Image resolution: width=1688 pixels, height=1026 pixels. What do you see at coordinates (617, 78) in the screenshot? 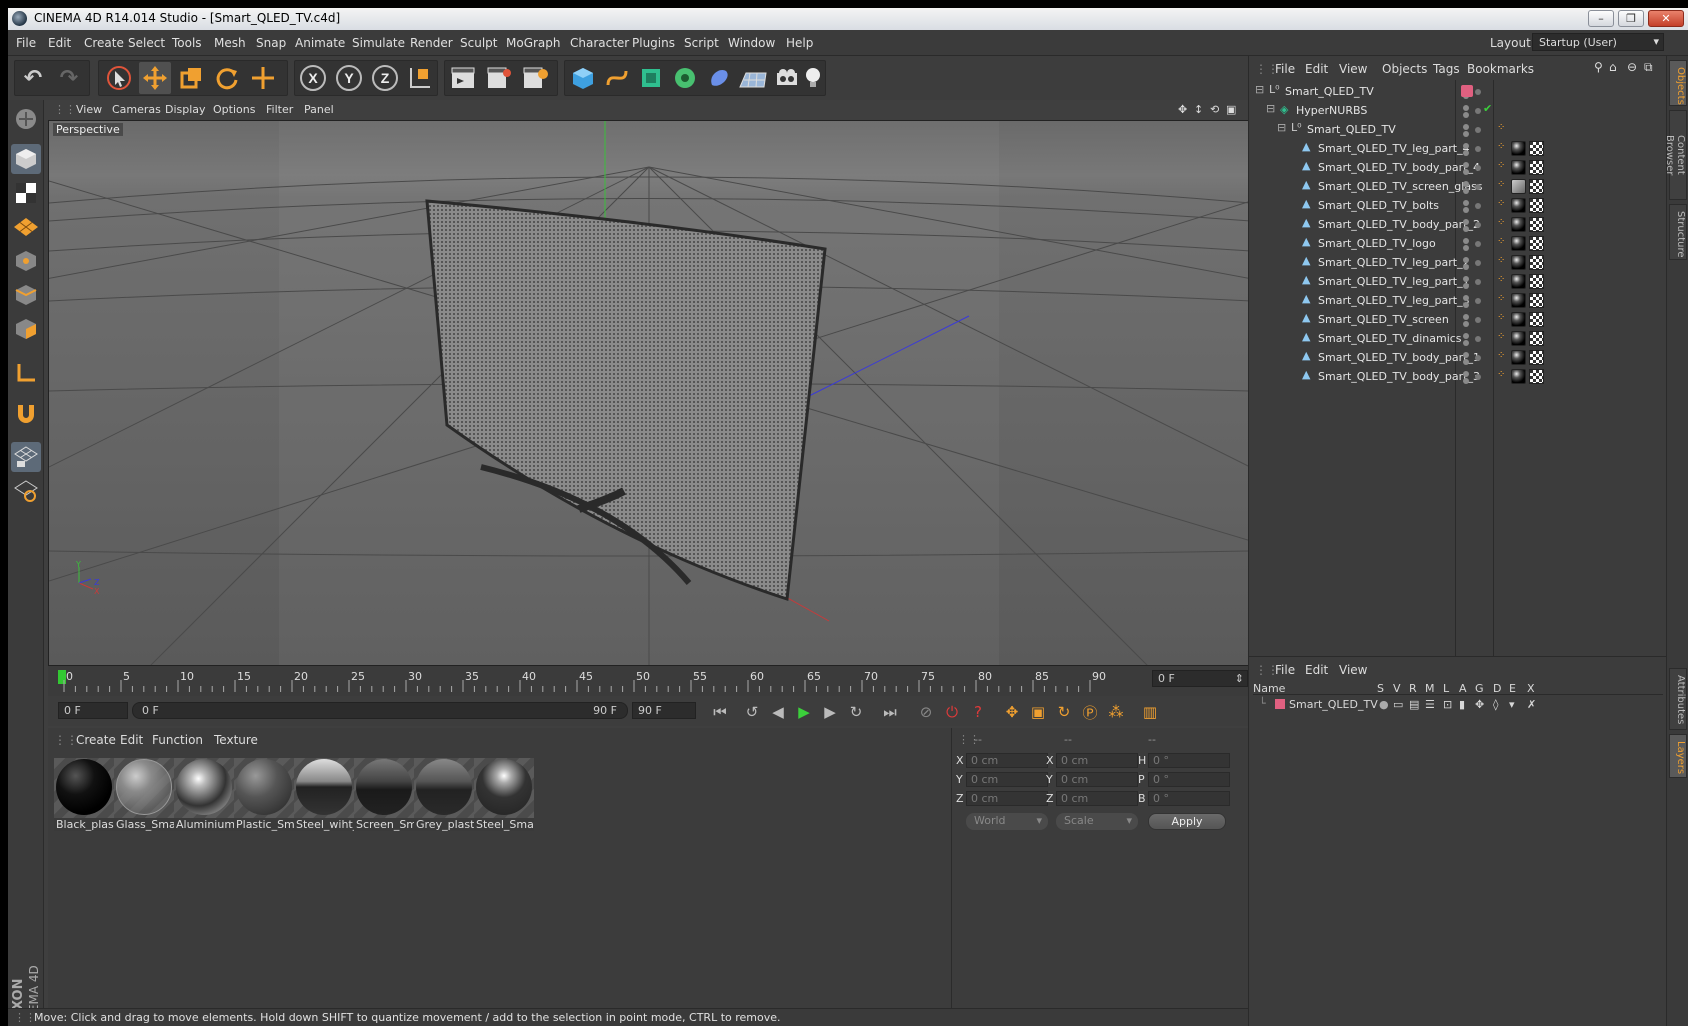
I see `spline-pen-icon` at bounding box center [617, 78].